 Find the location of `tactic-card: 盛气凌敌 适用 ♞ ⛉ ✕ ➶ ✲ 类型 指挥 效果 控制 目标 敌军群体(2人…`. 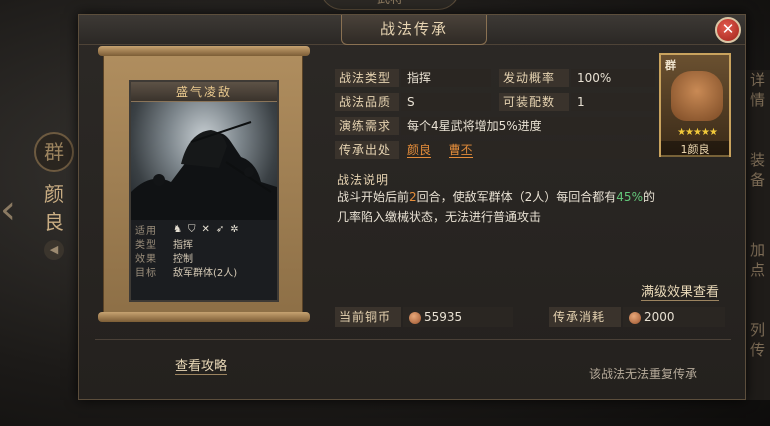

tactic-card: 盛气凌敌 适用 ♞ ⛉ ✕ ➶ ✲ 类型 指挥 效果 控制 目标 敌军群体(2人… is located at coordinates (204, 191).